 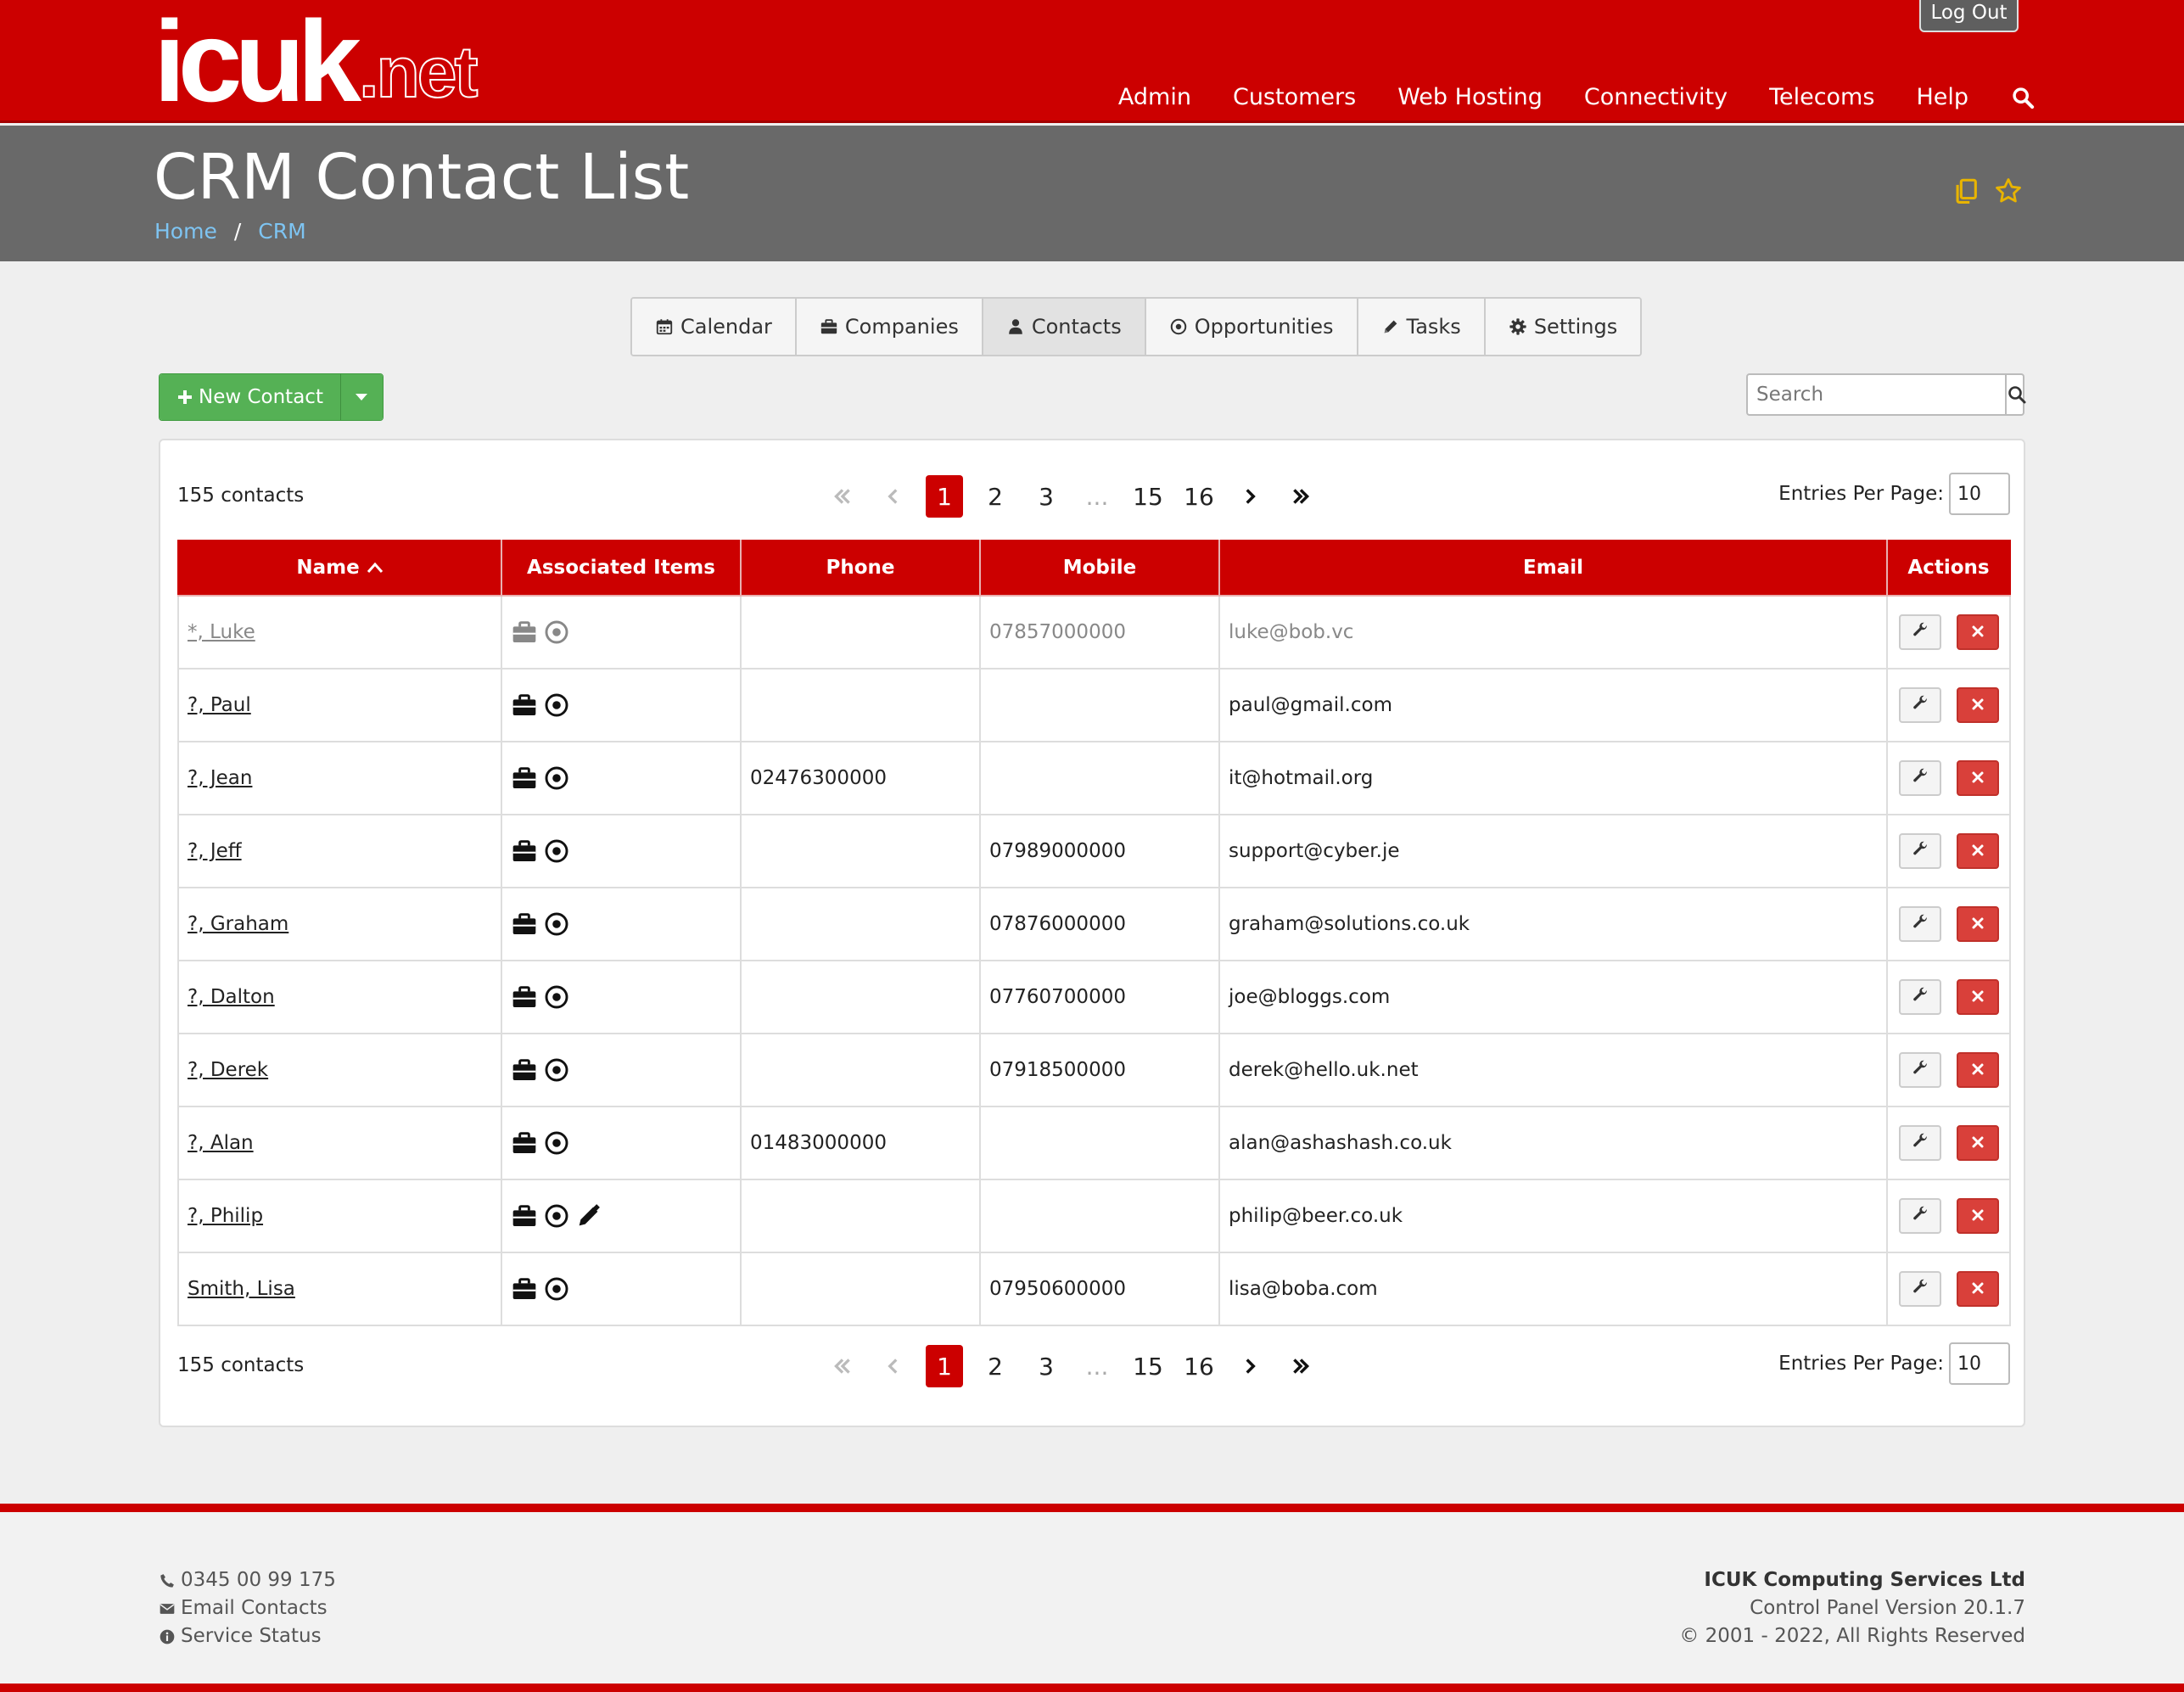 I want to click on column-name: Name, so click(x=339, y=568).